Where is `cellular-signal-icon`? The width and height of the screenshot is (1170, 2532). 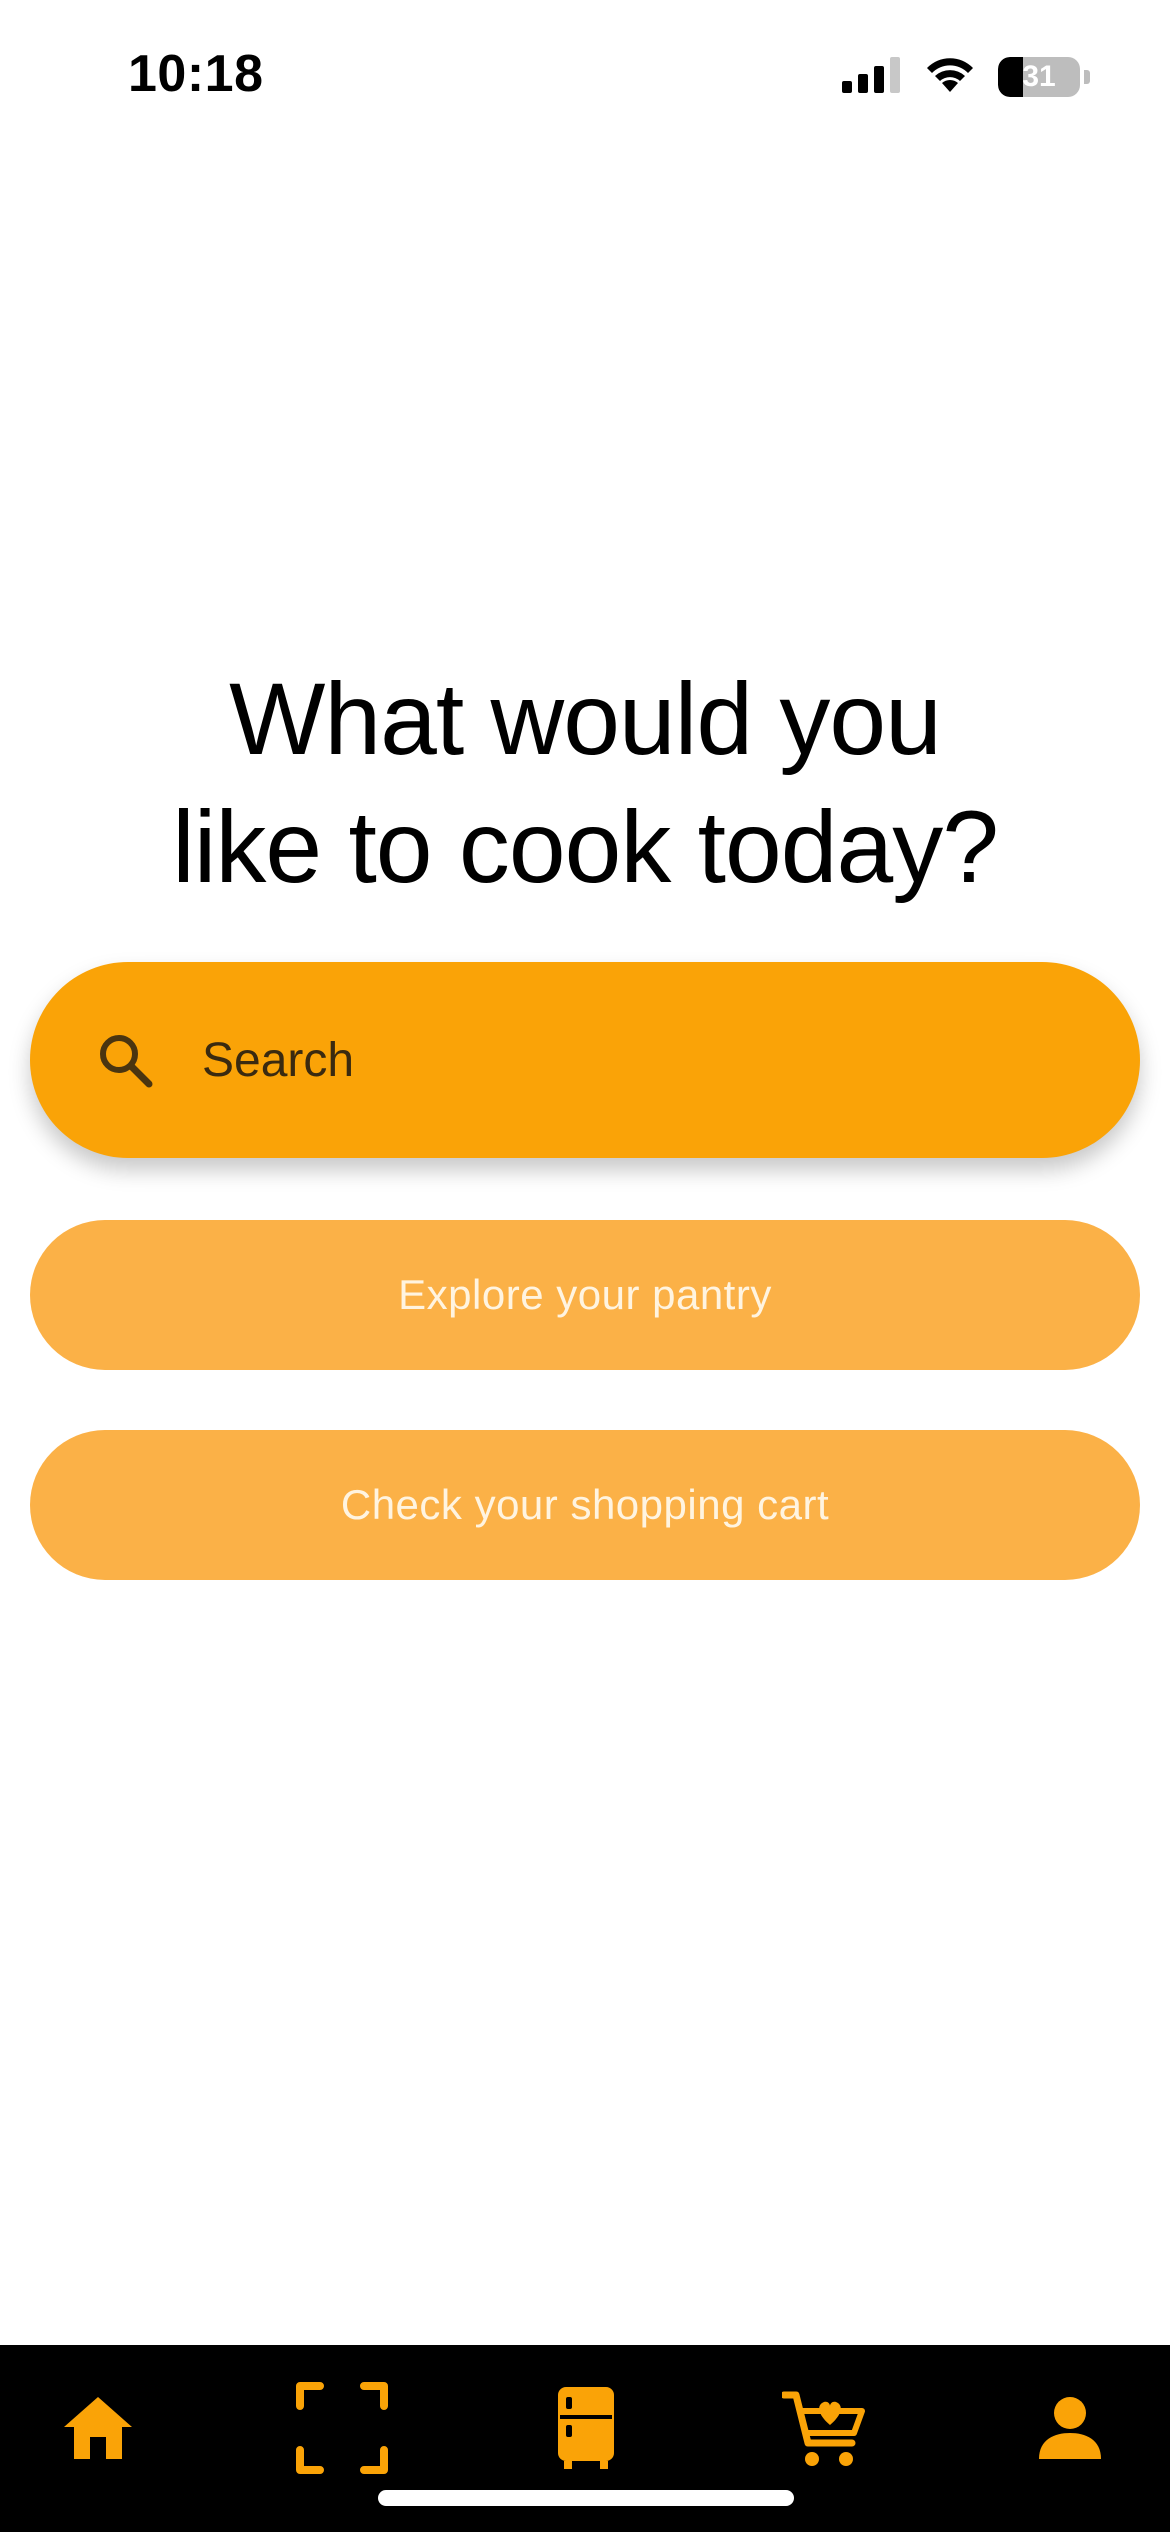 cellular-signal-icon is located at coordinates (872, 77).